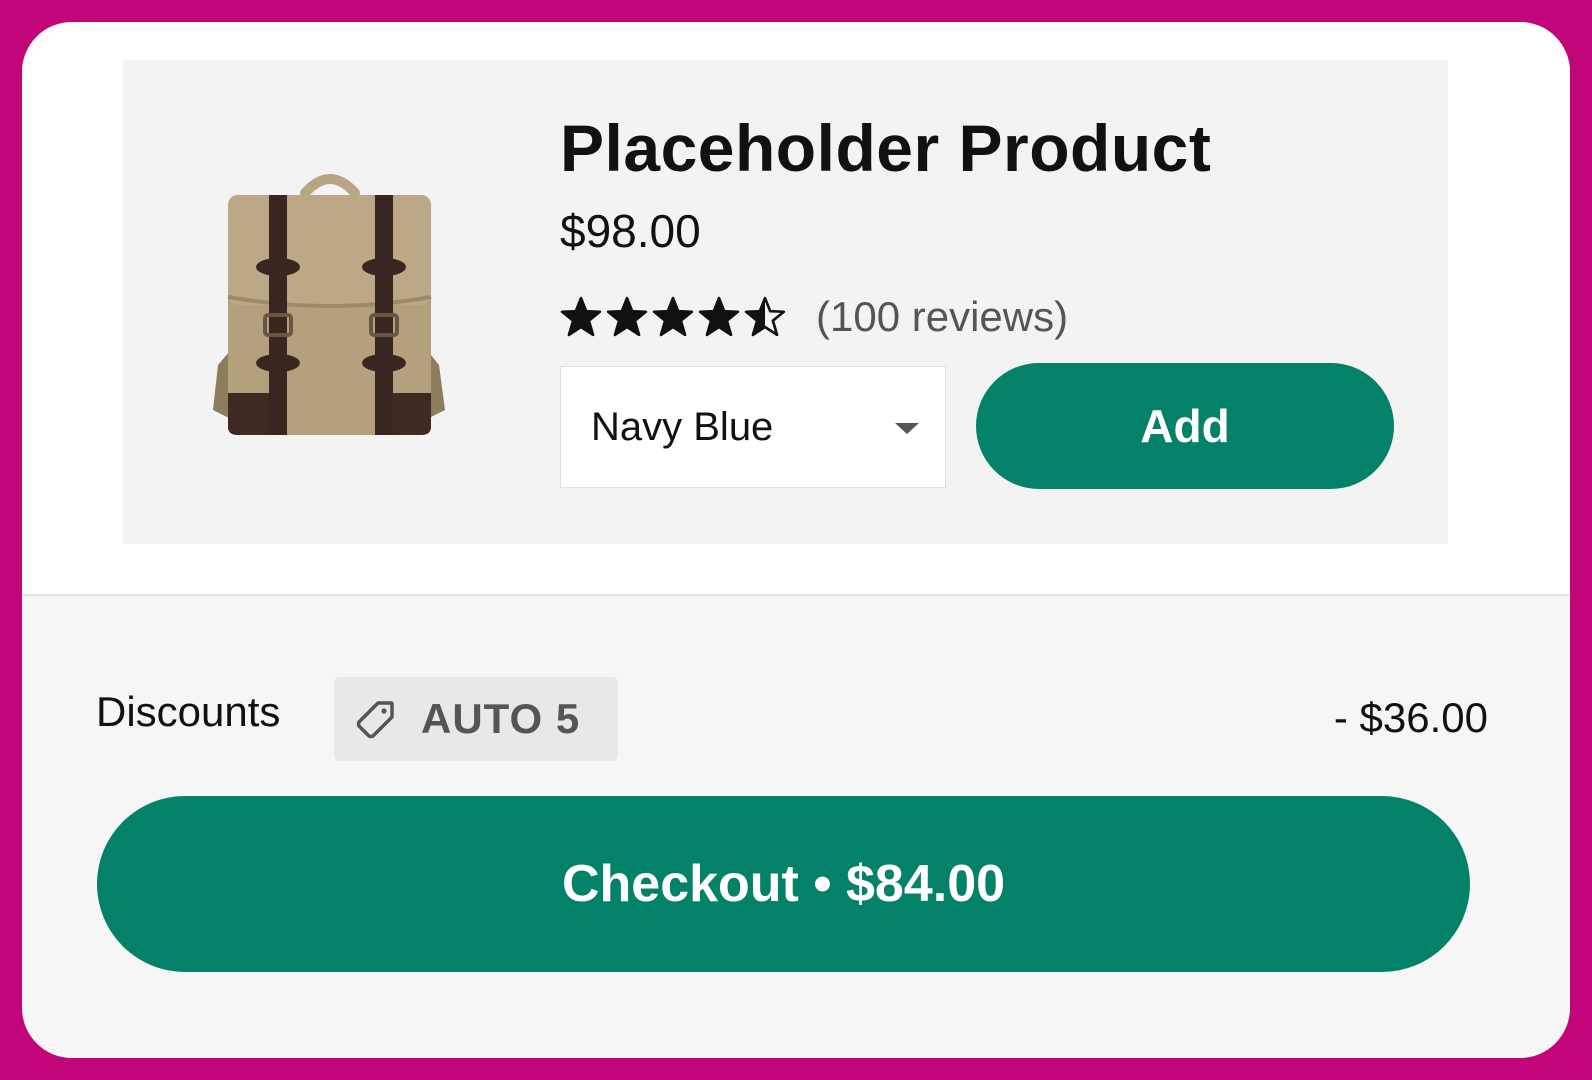 This screenshot has width=1592, height=1080. Describe the element at coordinates (375, 720) in the screenshot. I see `tag-icon` at that location.